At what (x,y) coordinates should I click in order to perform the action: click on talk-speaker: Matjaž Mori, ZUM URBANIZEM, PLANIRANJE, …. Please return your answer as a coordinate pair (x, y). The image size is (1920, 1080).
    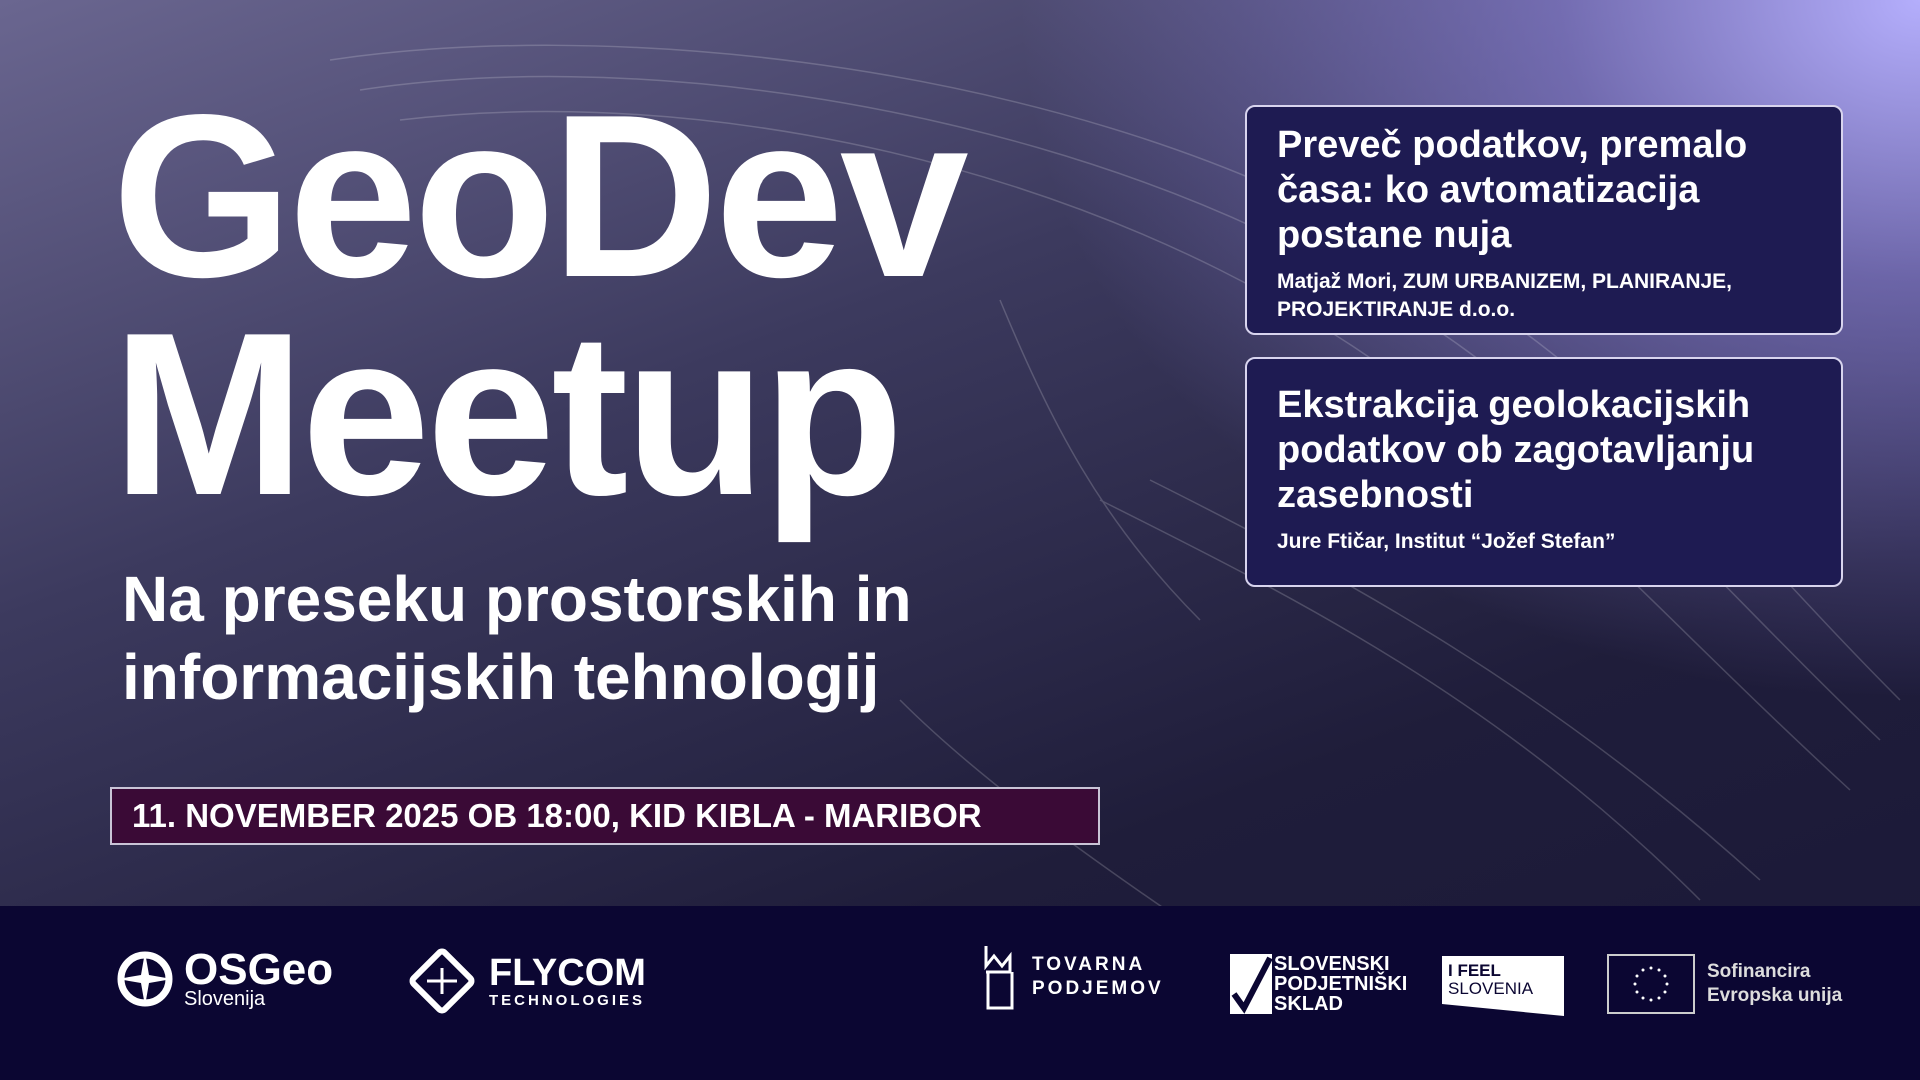
    Looking at the image, I should click on (1505, 295).